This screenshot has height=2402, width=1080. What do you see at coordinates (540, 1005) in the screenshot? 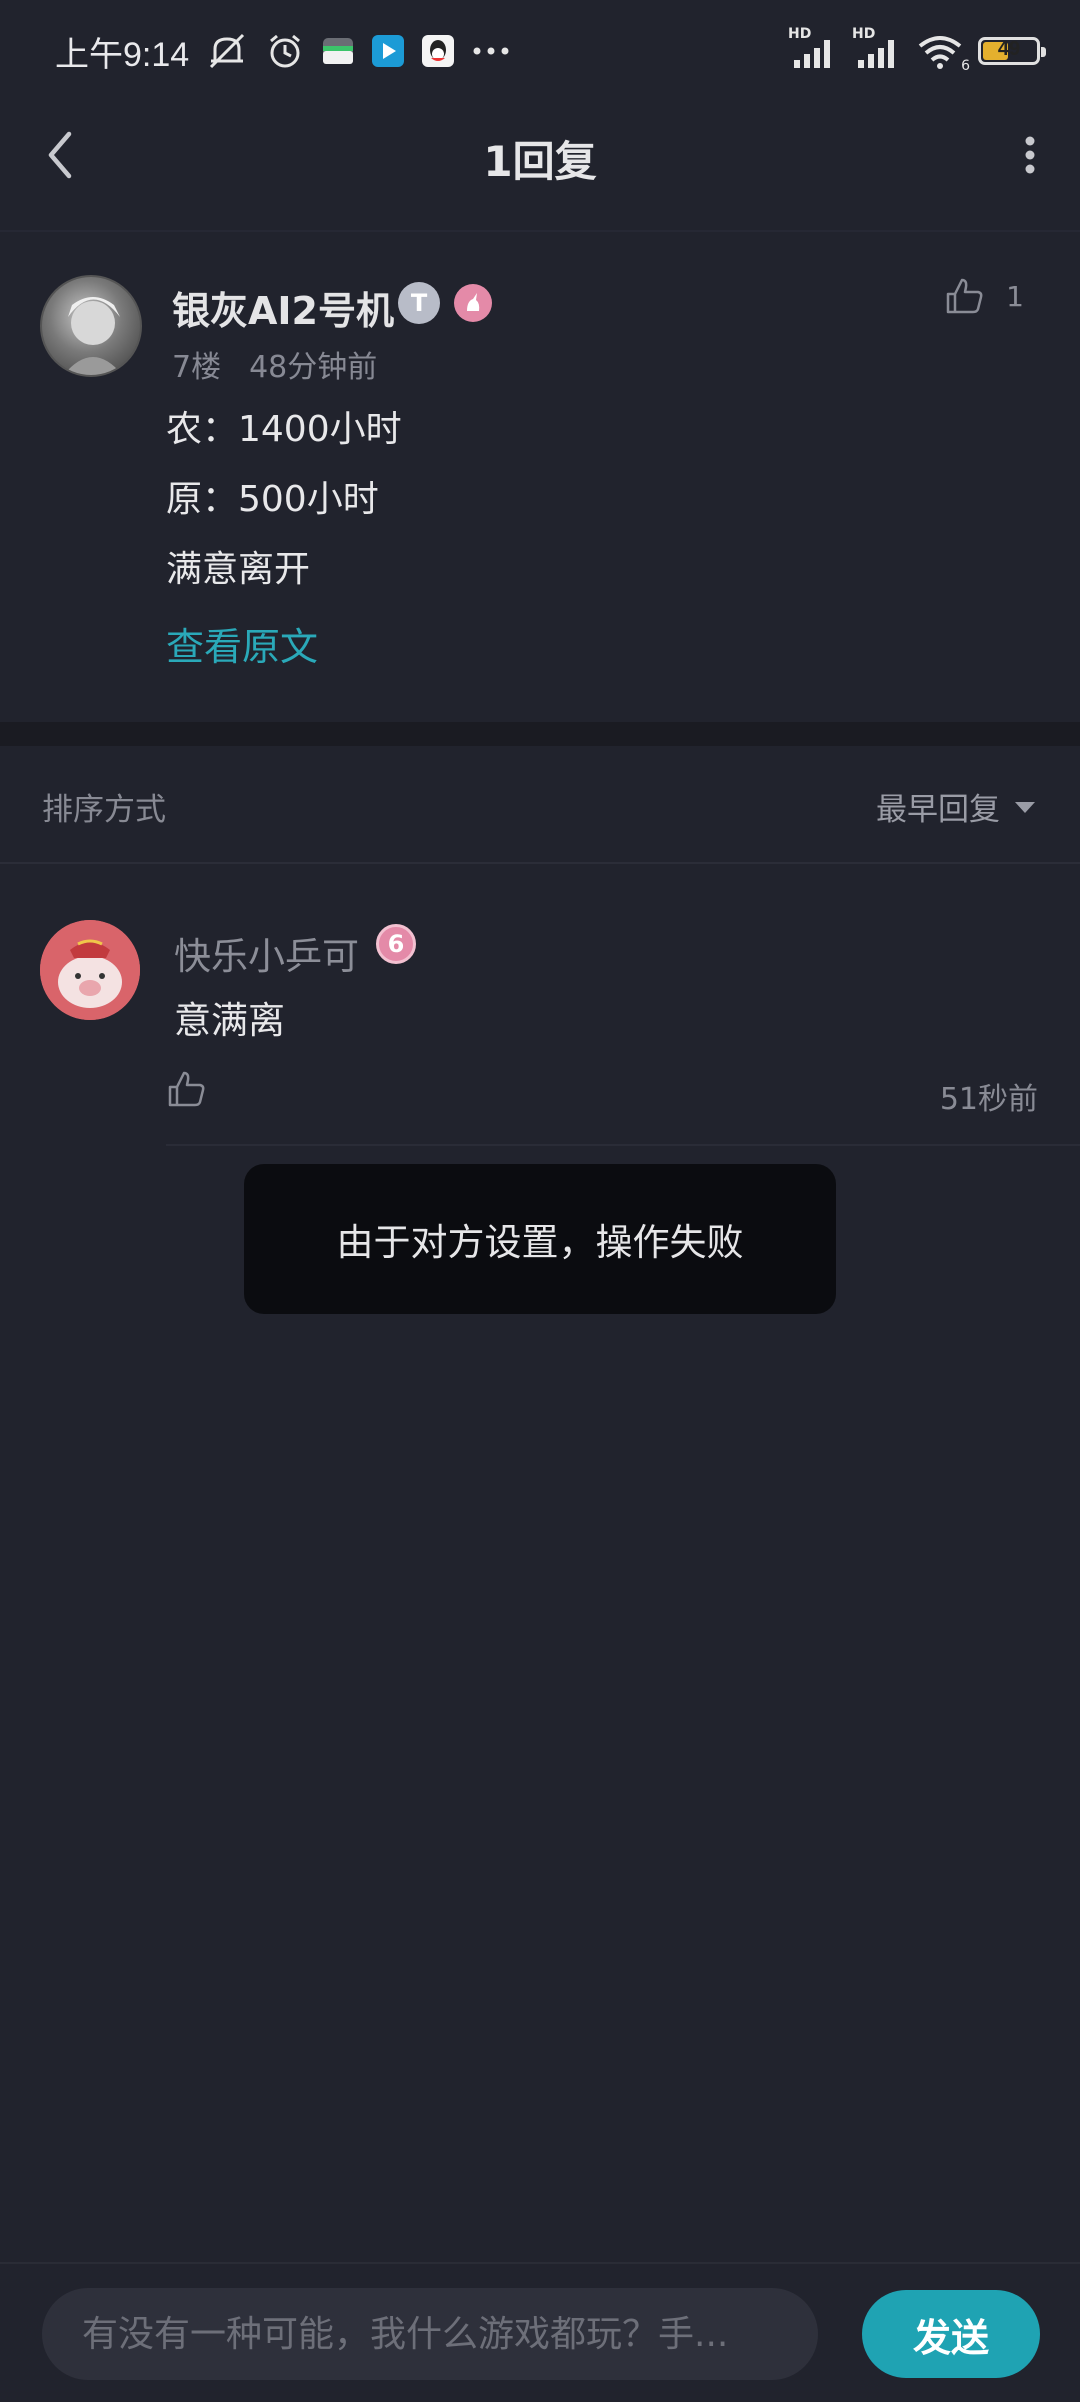
I see `reply-item: 快乐小乒可 6 意满离 51秒前` at bounding box center [540, 1005].